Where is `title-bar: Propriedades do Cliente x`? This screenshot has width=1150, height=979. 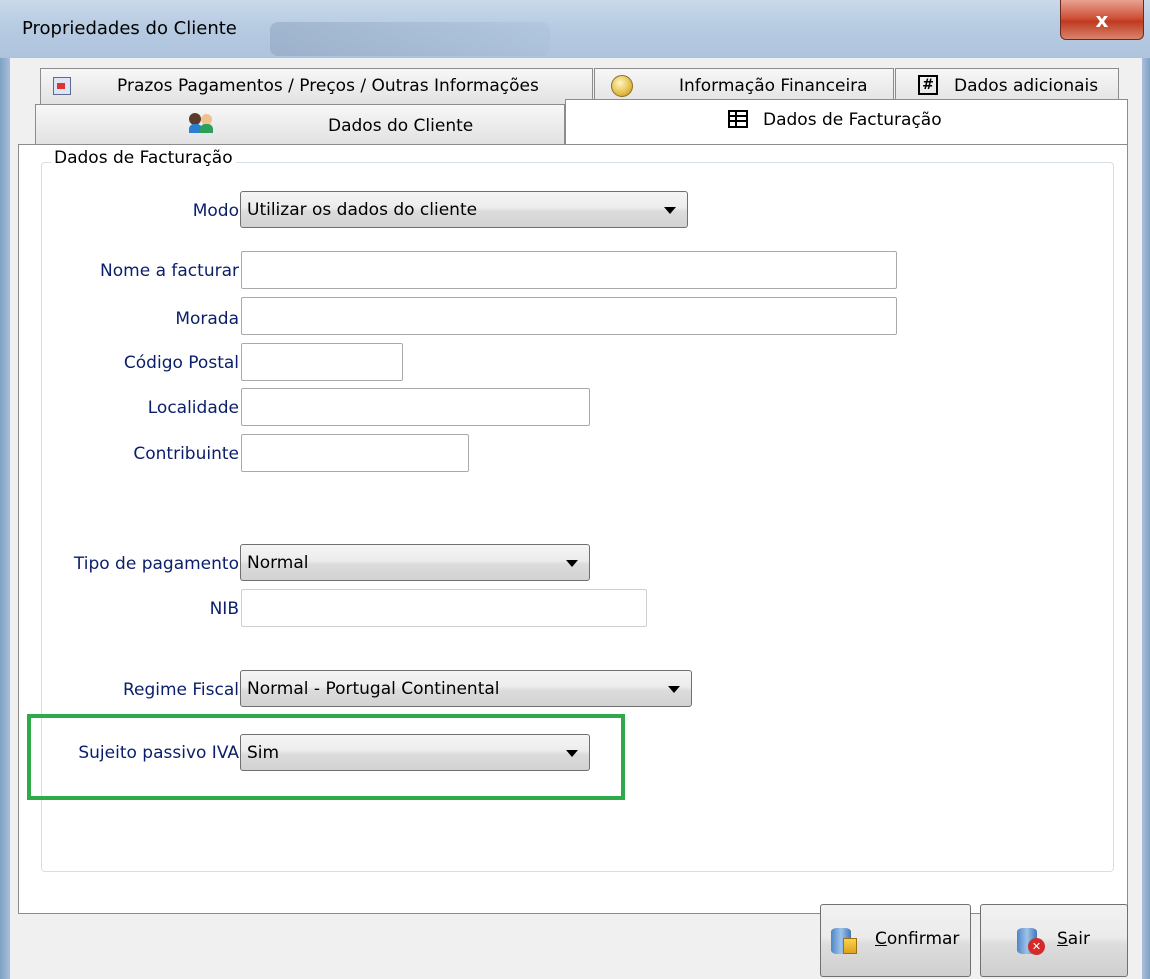 title-bar: Propriedades do Cliente x is located at coordinates (575, 29).